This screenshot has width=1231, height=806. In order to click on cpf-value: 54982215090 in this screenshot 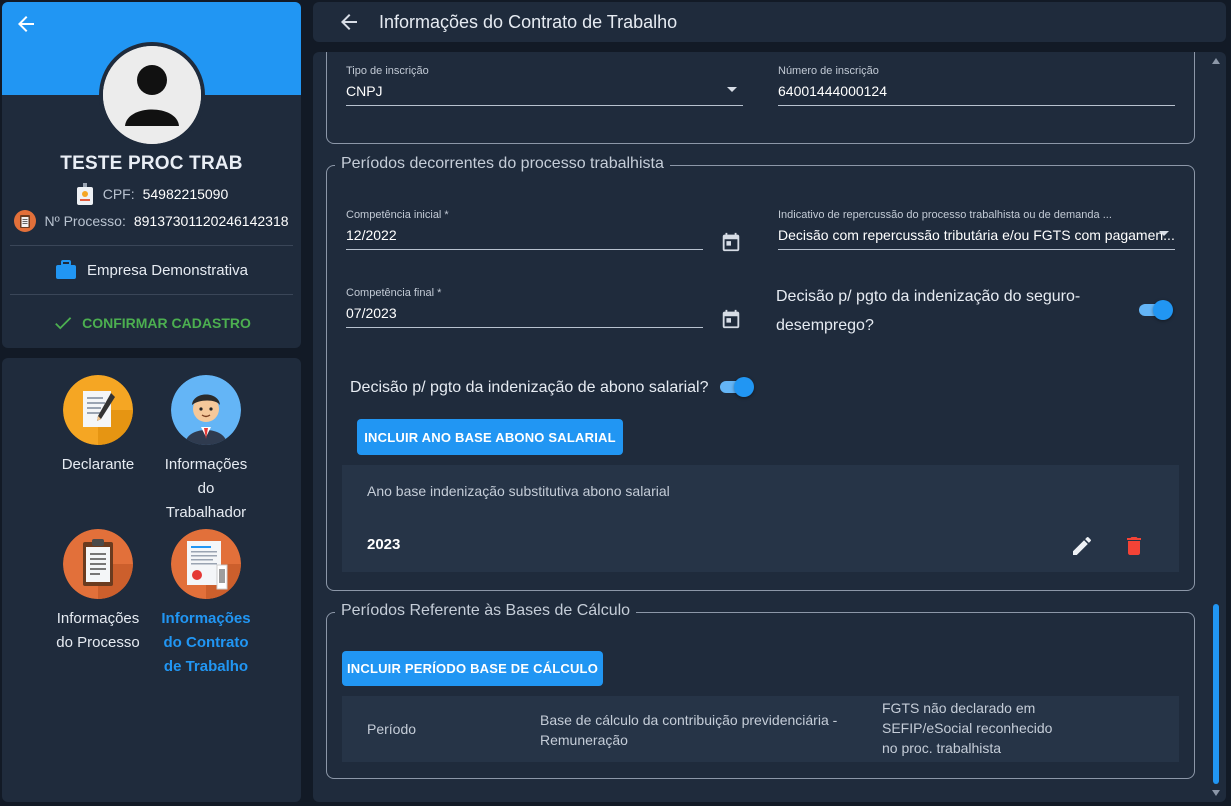, I will do `click(185, 194)`.